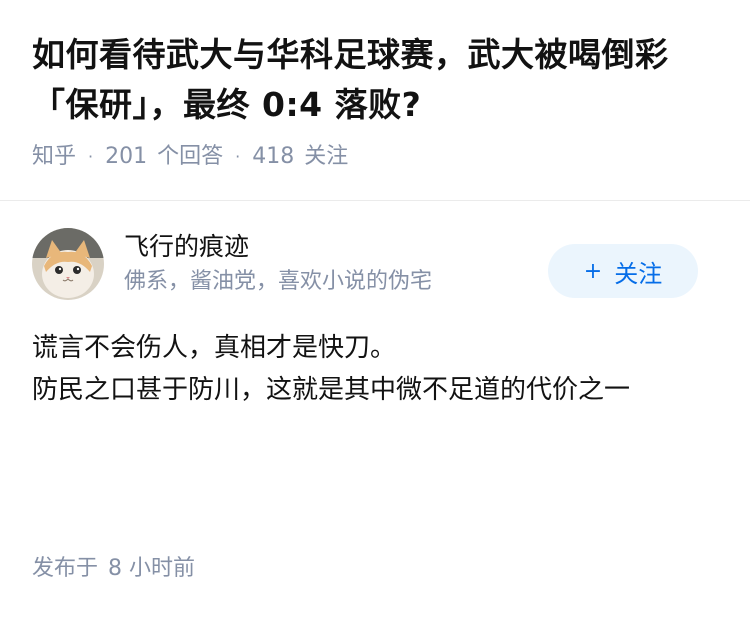 The width and height of the screenshot is (750, 622). I want to click on published-time: 8 小时前, so click(152, 568).